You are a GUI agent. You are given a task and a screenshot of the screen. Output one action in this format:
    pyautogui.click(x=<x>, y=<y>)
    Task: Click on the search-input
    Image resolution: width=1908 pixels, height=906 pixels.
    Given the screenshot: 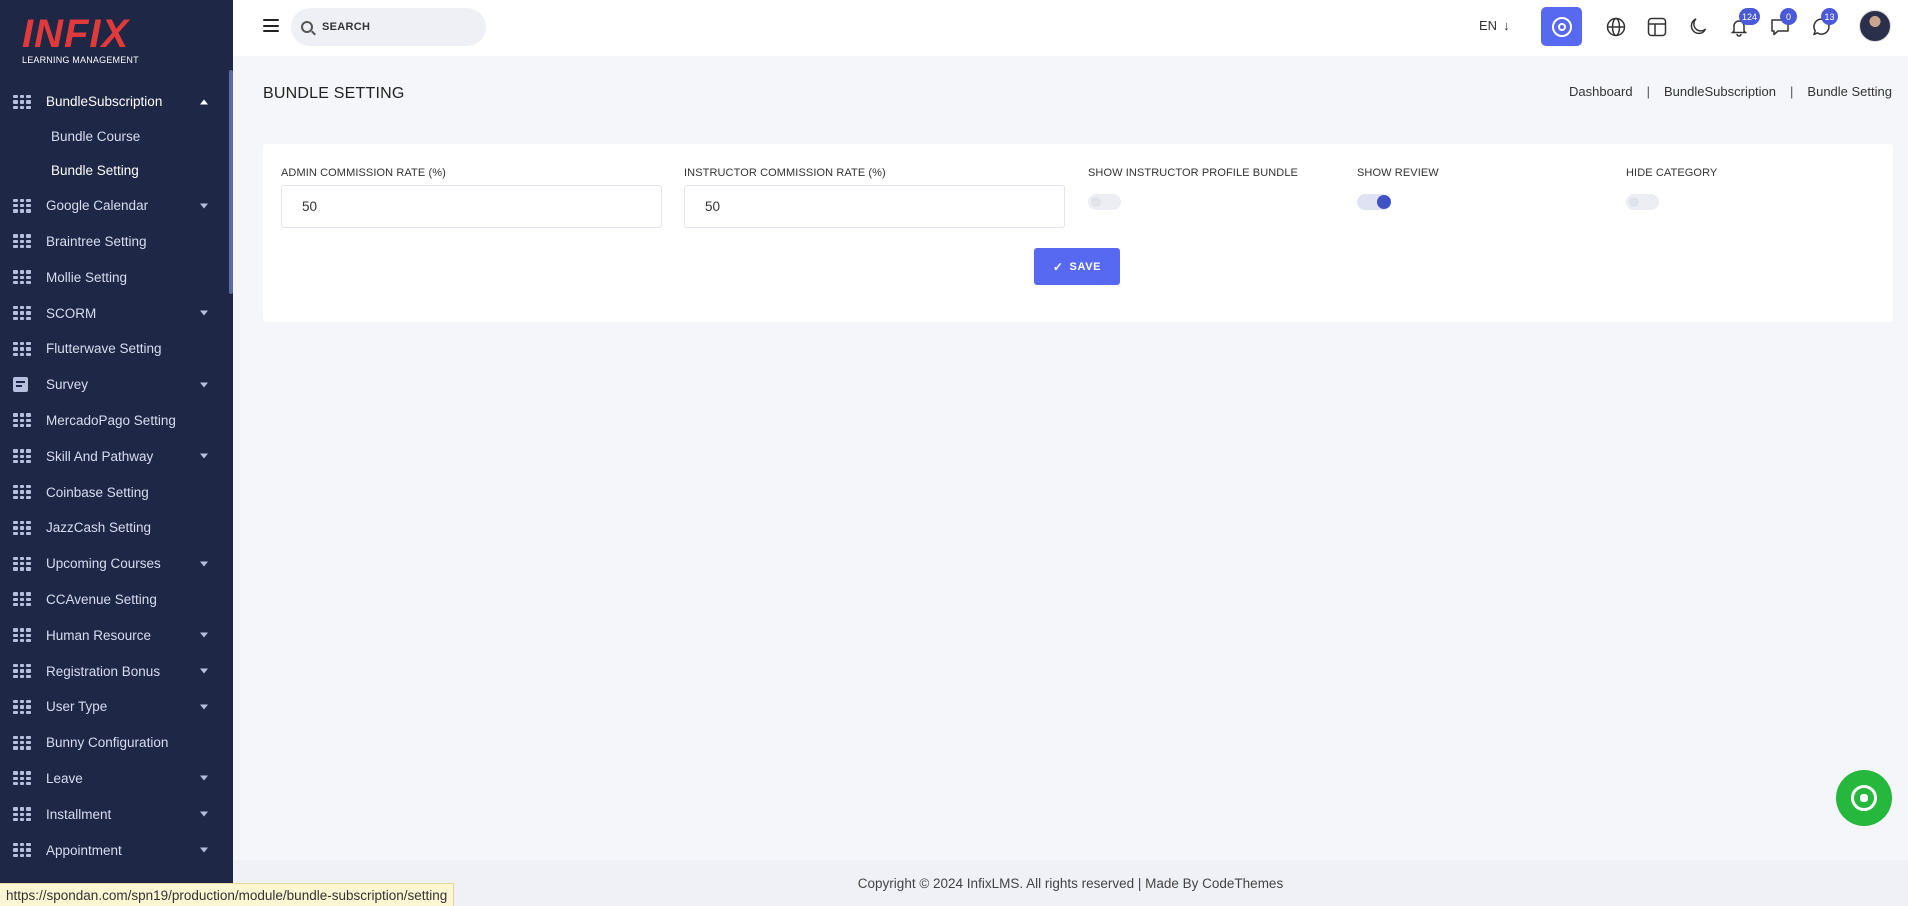 What is the action you would take?
    pyautogui.click(x=397, y=27)
    